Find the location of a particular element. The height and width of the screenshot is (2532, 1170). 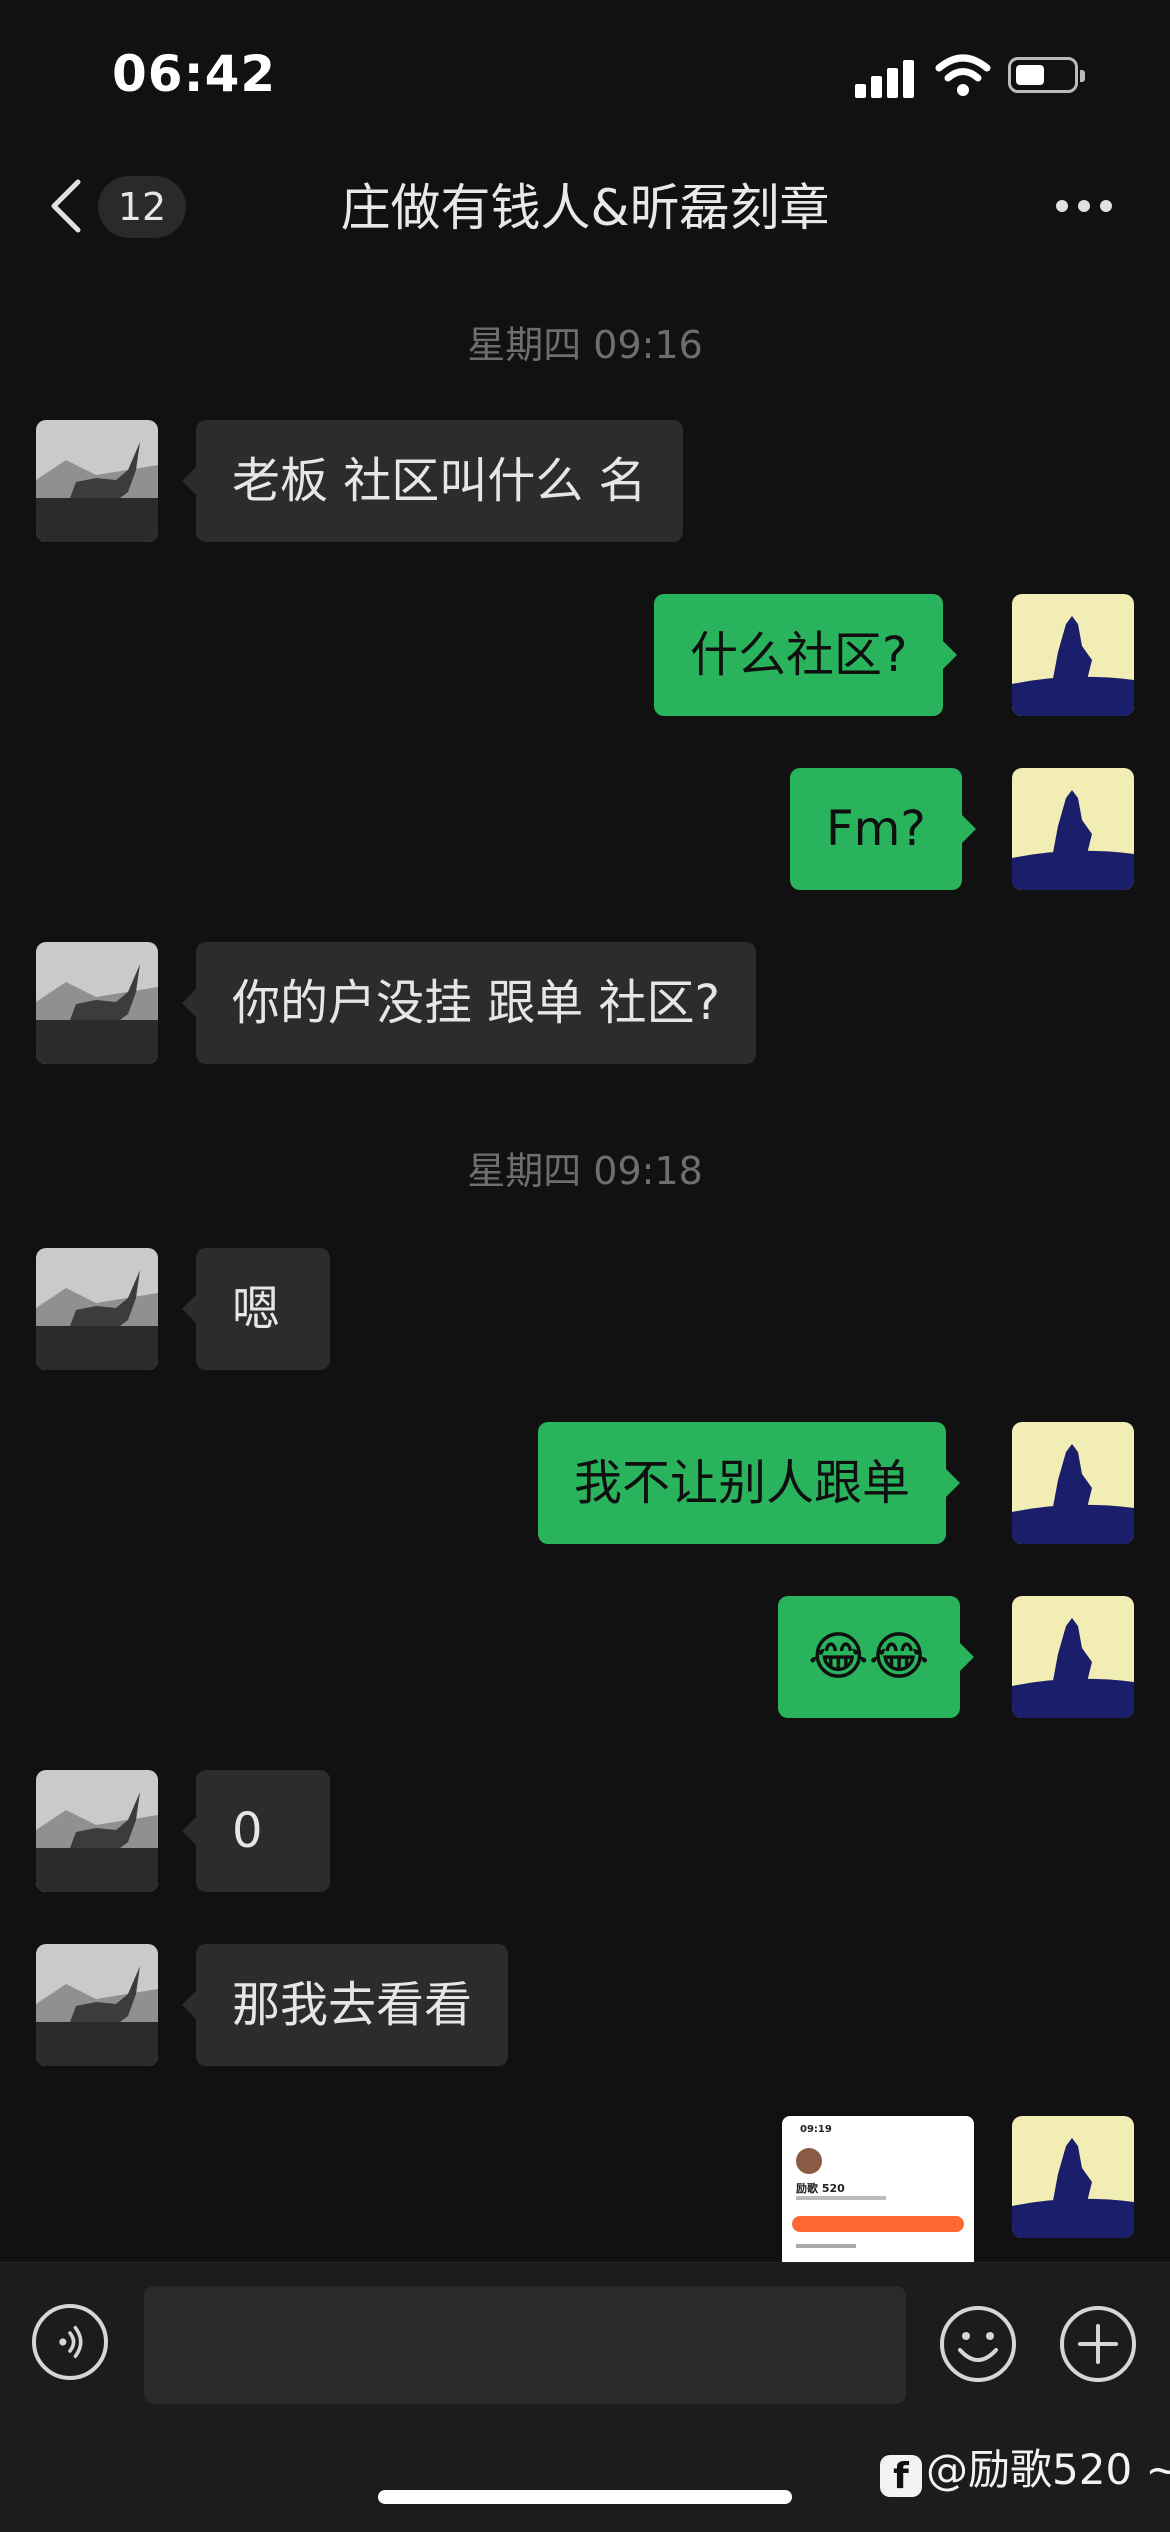

plus-icon is located at coordinates (1098, 2344).